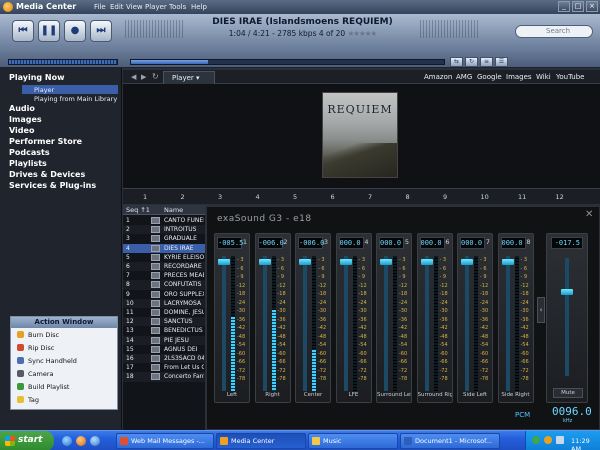 Image resolution: width=600 pixels, height=450 pixels. What do you see at coordinates (29, 152) in the screenshot?
I see `sidebar-item-podcasts: Podcasts` at bounding box center [29, 152].